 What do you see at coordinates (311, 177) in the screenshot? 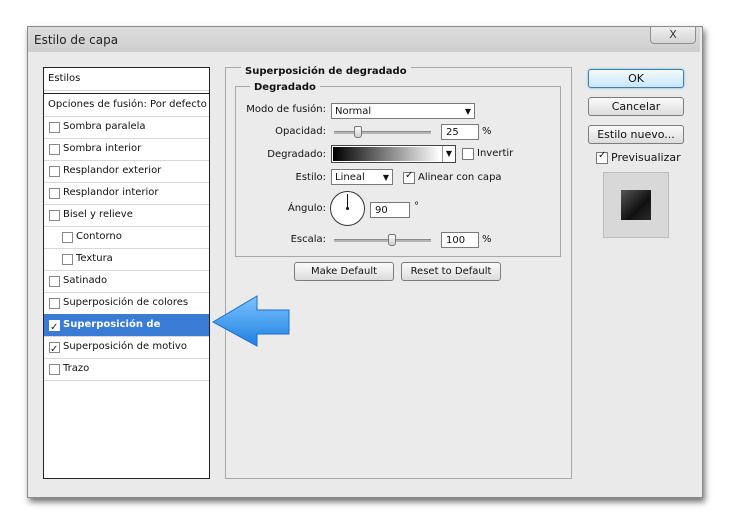
I see `style-label: Estilo:` at bounding box center [311, 177].